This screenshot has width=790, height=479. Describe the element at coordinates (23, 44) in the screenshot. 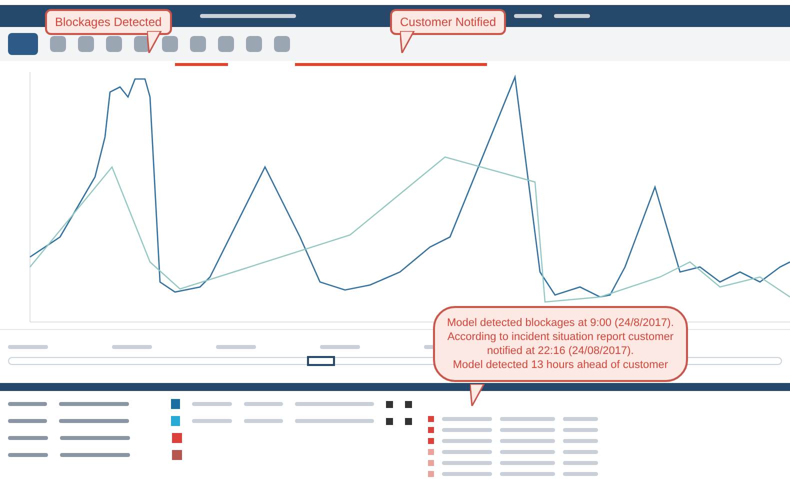

I see `chart-type-button` at that location.